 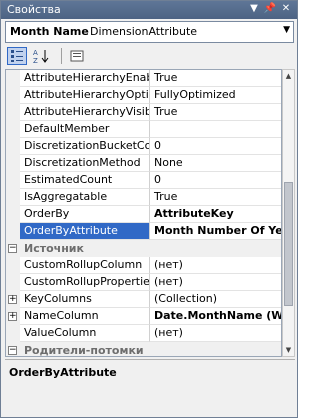 What do you see at coordinates (85, 95) in the screenshot?
I see `property-name: AttributeHierarchyOptimizedState` at bounding box center [85, 95].